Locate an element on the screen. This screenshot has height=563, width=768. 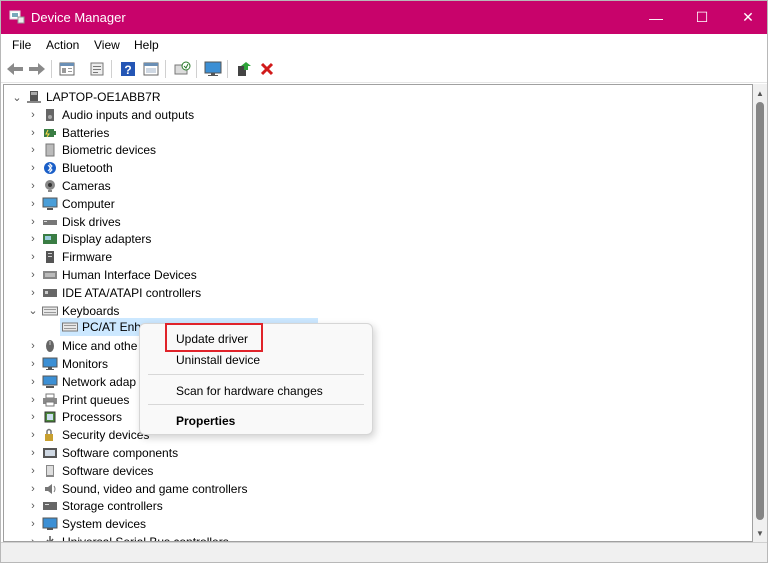
tree-item-cameras: › Cameras is located at coordinates (68, 186).